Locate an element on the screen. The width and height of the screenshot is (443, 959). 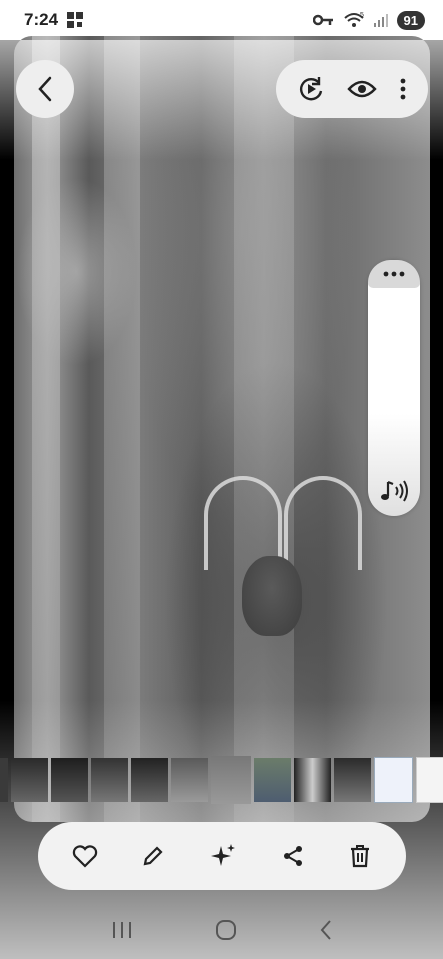
antler-right is located at coordinates (323, 523).